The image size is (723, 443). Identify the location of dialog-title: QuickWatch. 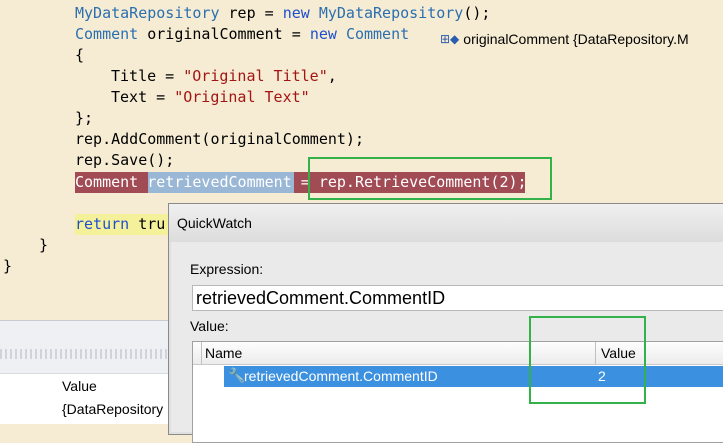
(446, 223).